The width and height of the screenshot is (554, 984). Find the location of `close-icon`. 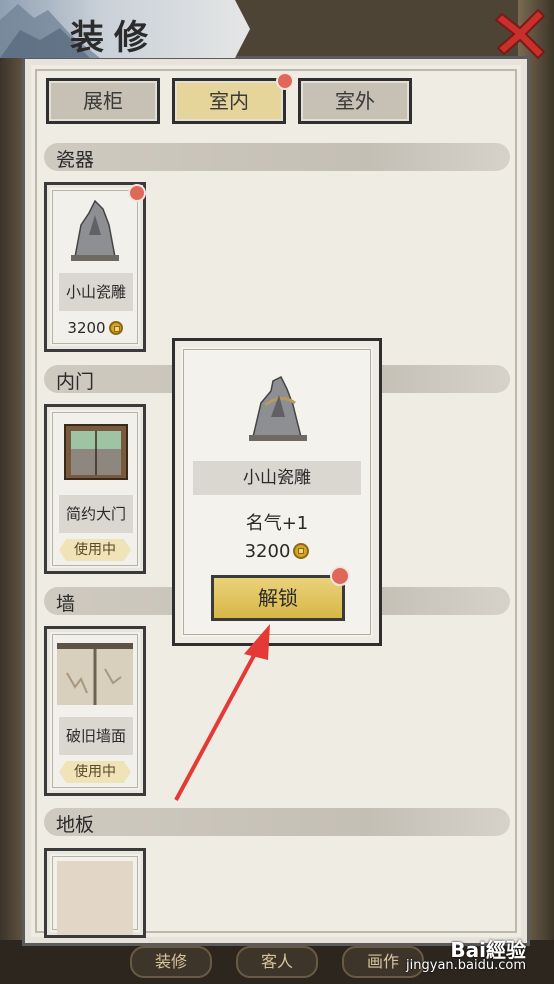

close-icon is located at coordinates (522, 32).